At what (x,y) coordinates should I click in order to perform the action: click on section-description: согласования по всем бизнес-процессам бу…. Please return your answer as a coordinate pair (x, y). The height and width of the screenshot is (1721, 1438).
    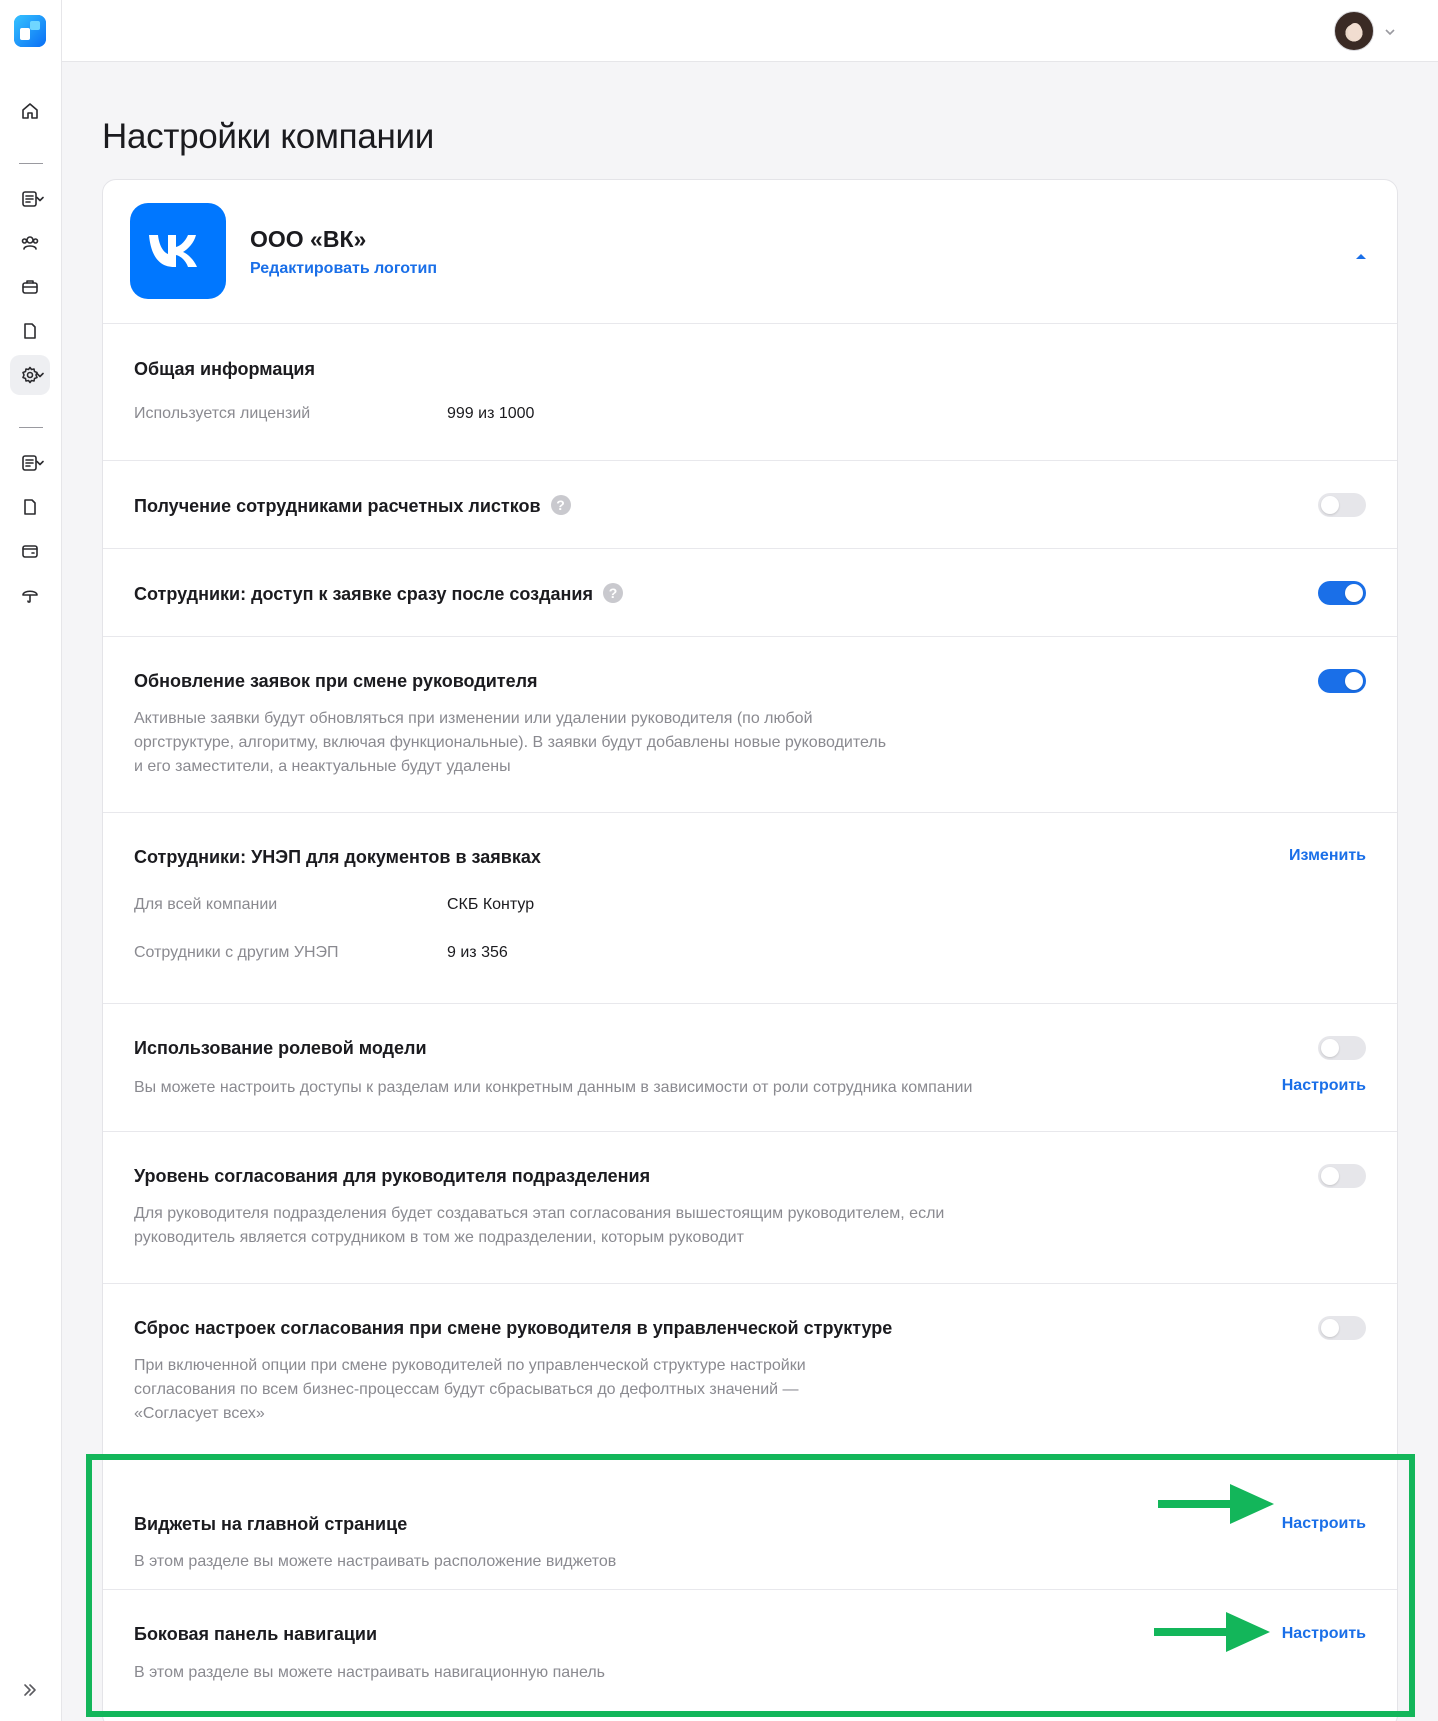
    Looking at the image, I should click on (466, 1389).